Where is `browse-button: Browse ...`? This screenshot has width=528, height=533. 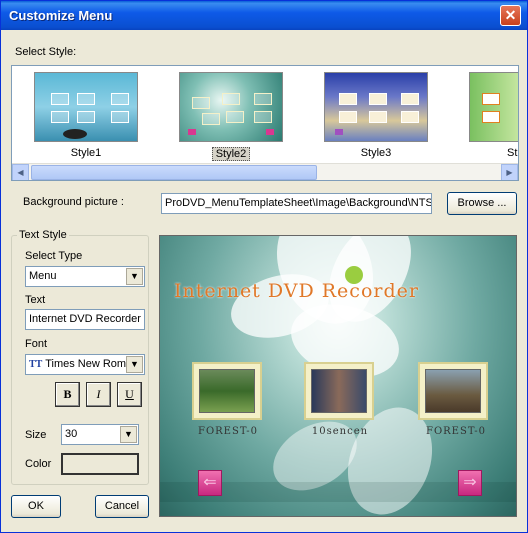 browse-button: Browse ... is located at coordinates (482, 203).